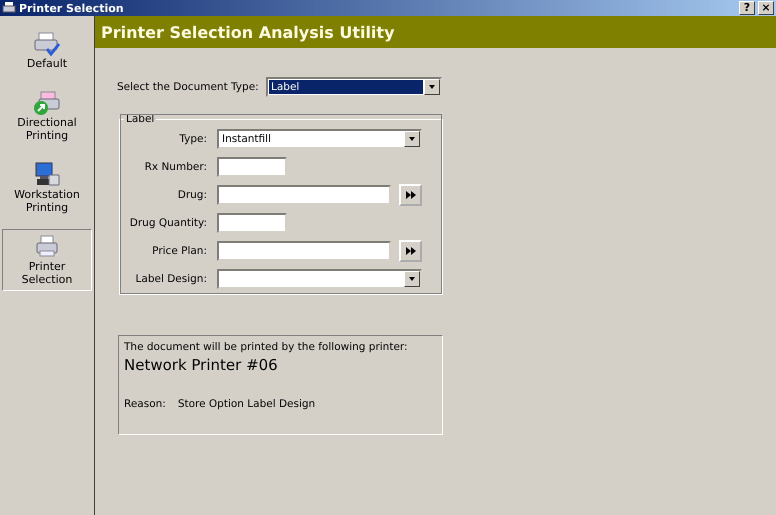 Image resolution: width=776 pixels, height=515 pixels. Describe the element at coordinates (47, 129) in the screenshot. I see `sidebar-item-label: Directional Printing` at that location.